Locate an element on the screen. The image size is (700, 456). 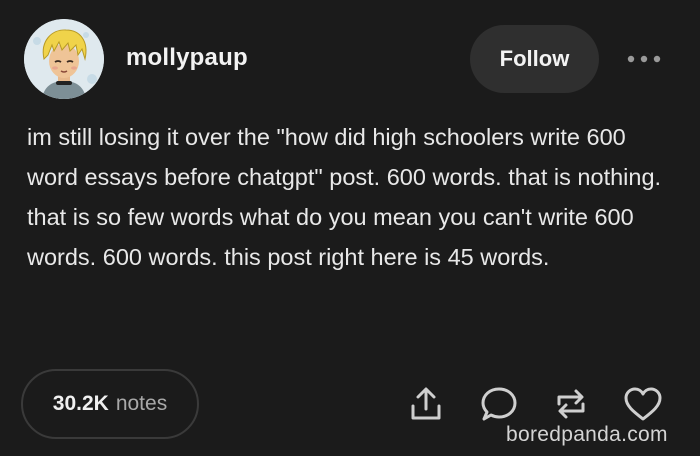
avatar-illustration is located at coordinates (64, 59).